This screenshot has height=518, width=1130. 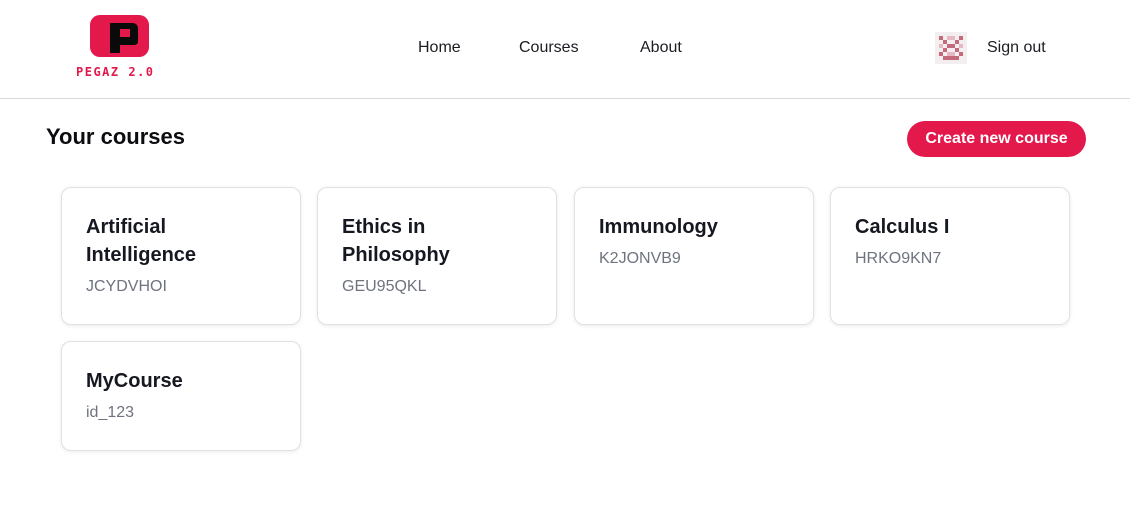 I want to click on logo-text: PEGAZ 2.0, so click(x=115, y=72).